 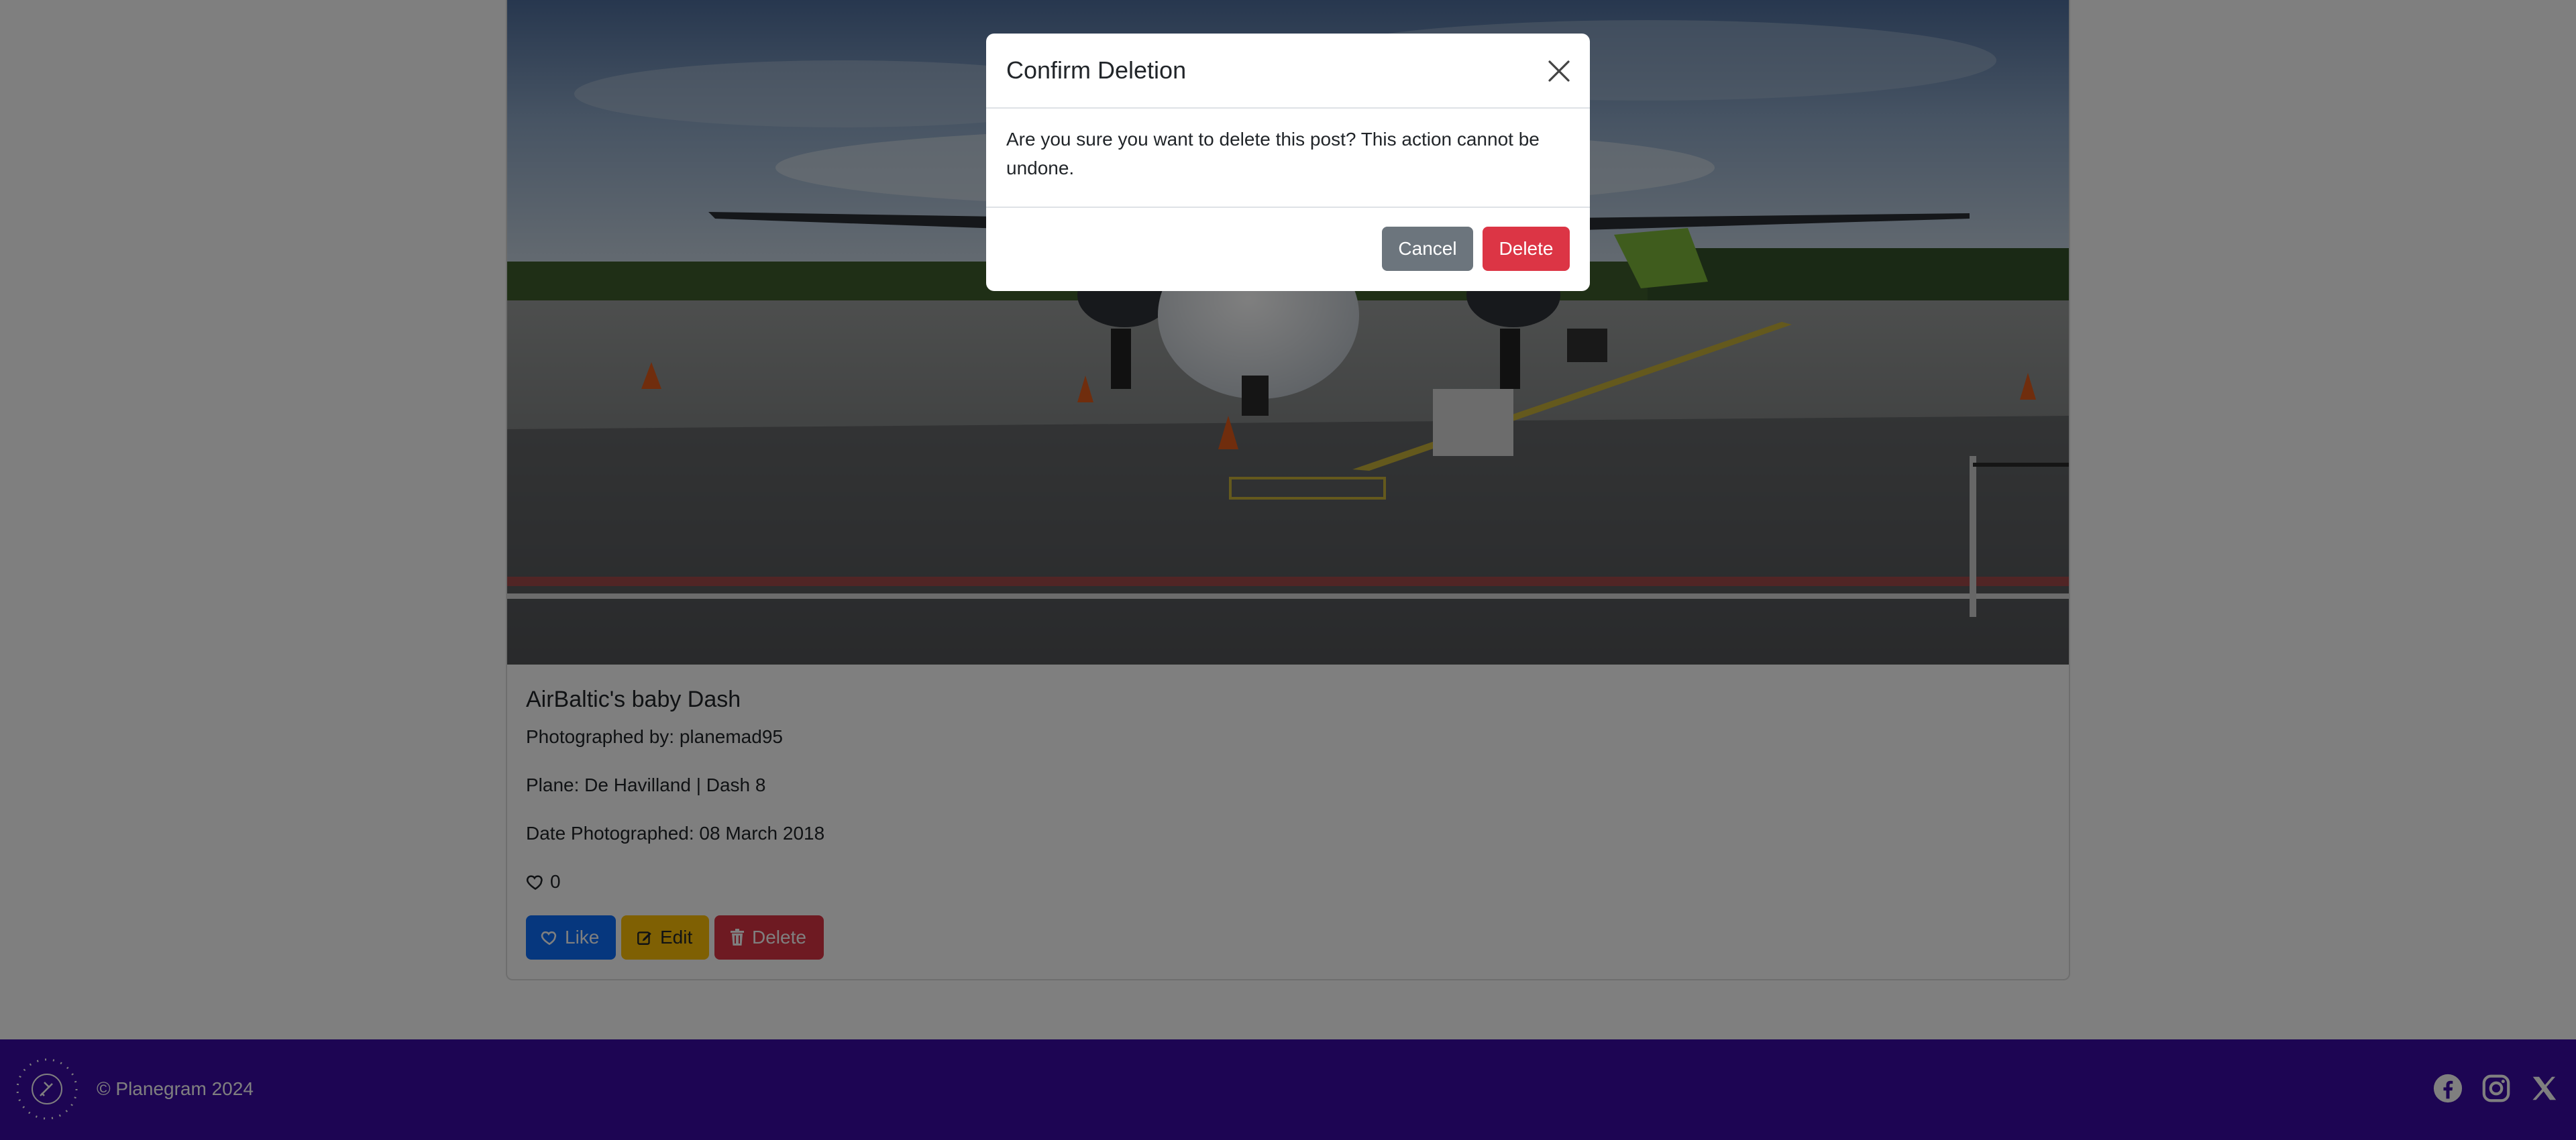 I want to click on modal-title: Confirm Deletion, so click(x=1096, y=70).